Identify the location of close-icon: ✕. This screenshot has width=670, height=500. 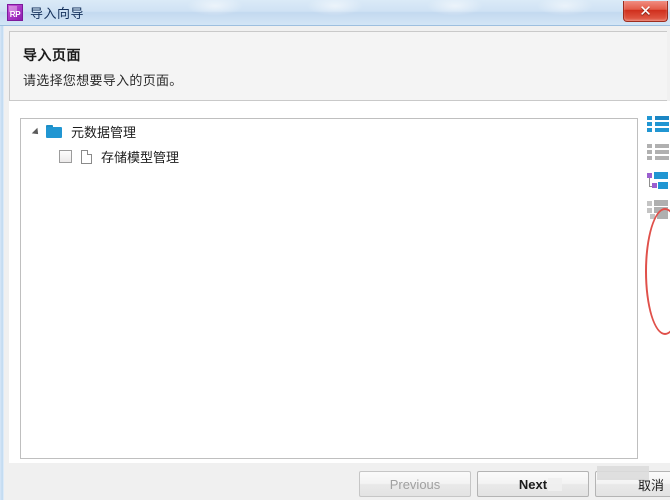
(645, 10).